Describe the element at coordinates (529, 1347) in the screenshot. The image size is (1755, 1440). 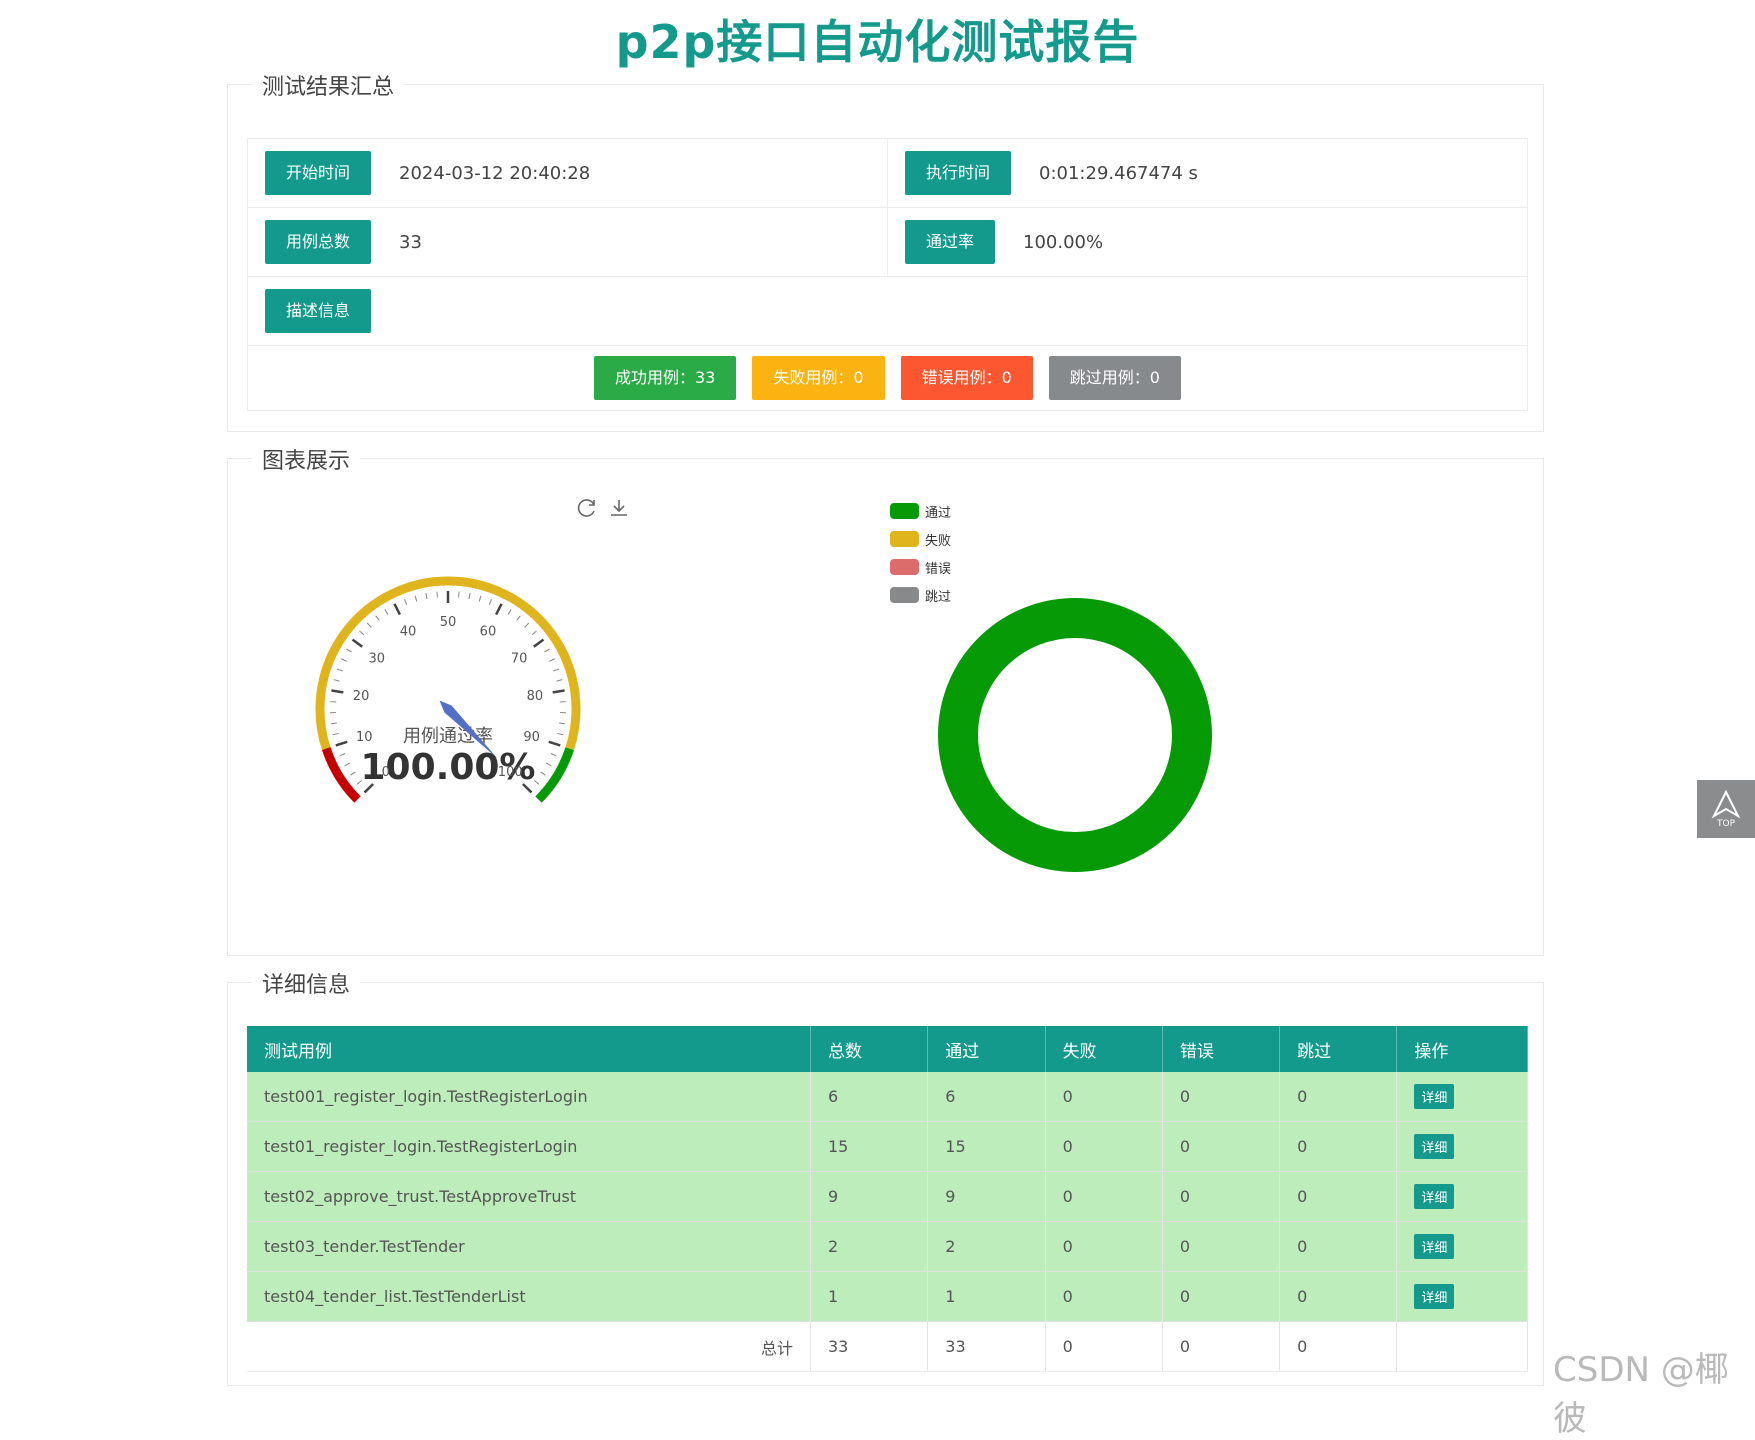
I see `total-label: 总计` at that location.